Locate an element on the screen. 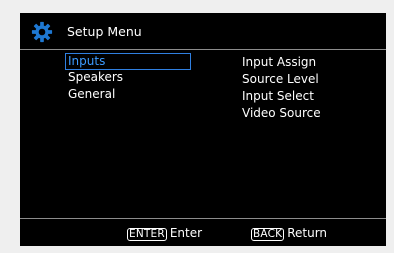  enter-hint: ENTER Enter is located at coordinates (164, 233).